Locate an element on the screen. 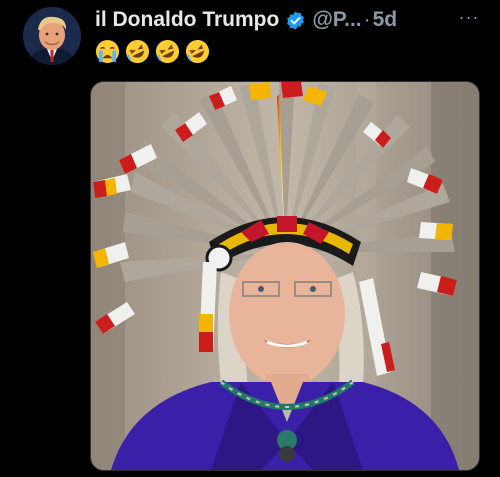 The width and height of the screenshot is (500, 477). verified-badge-icon is located at coordinates (296, 20).